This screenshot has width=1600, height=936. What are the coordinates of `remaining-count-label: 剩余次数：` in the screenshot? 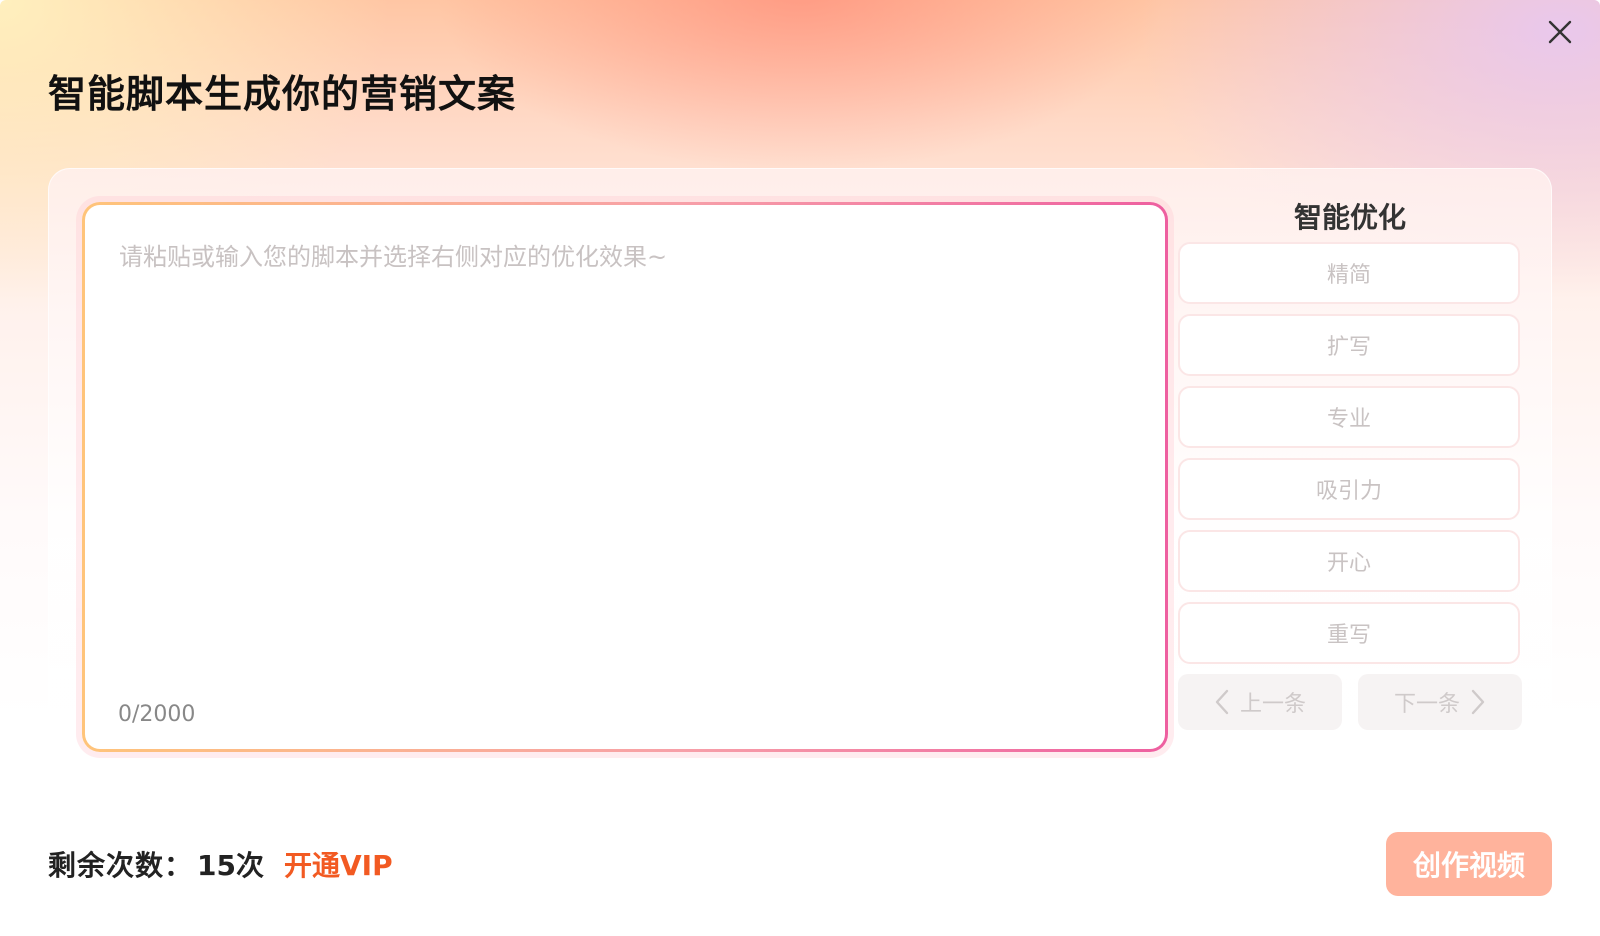 It's located at (121, 865).